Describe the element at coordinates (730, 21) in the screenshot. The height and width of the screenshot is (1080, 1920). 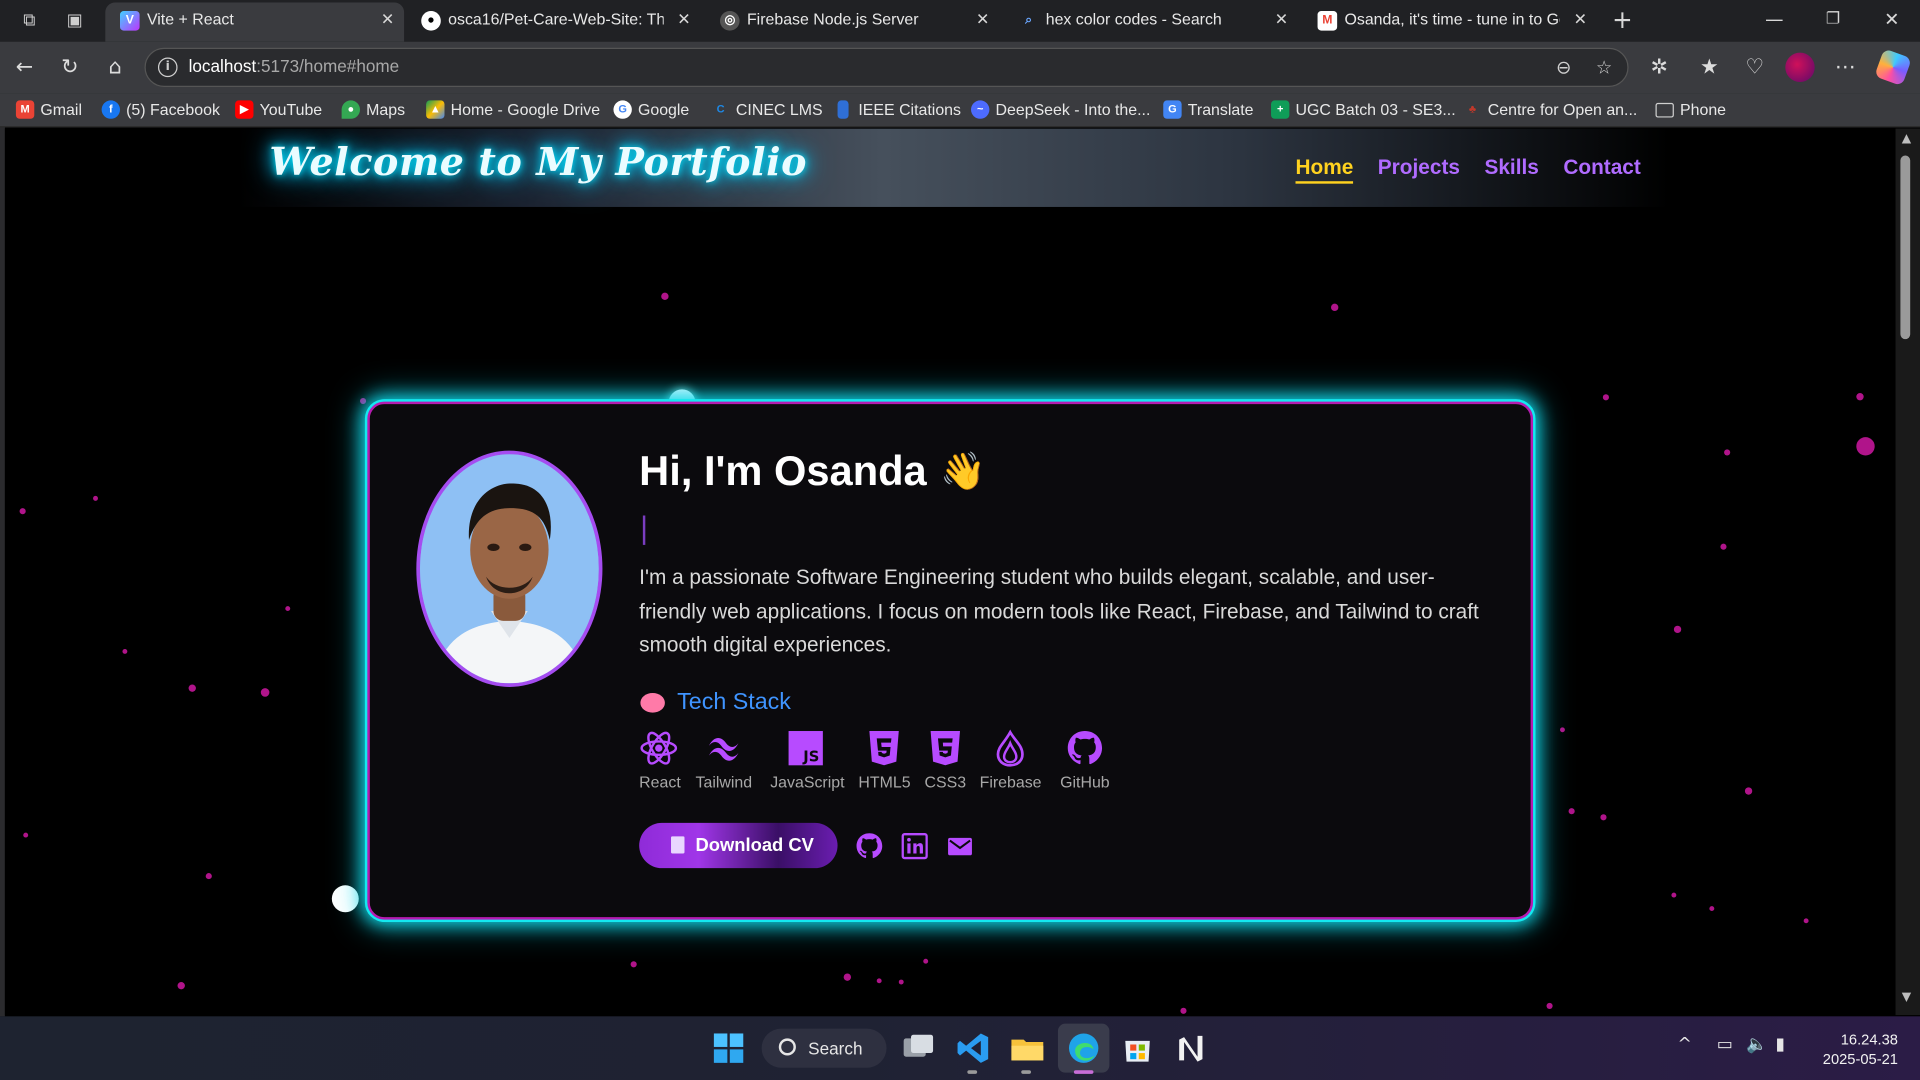
I see `globe-icon: ◎` at that location.